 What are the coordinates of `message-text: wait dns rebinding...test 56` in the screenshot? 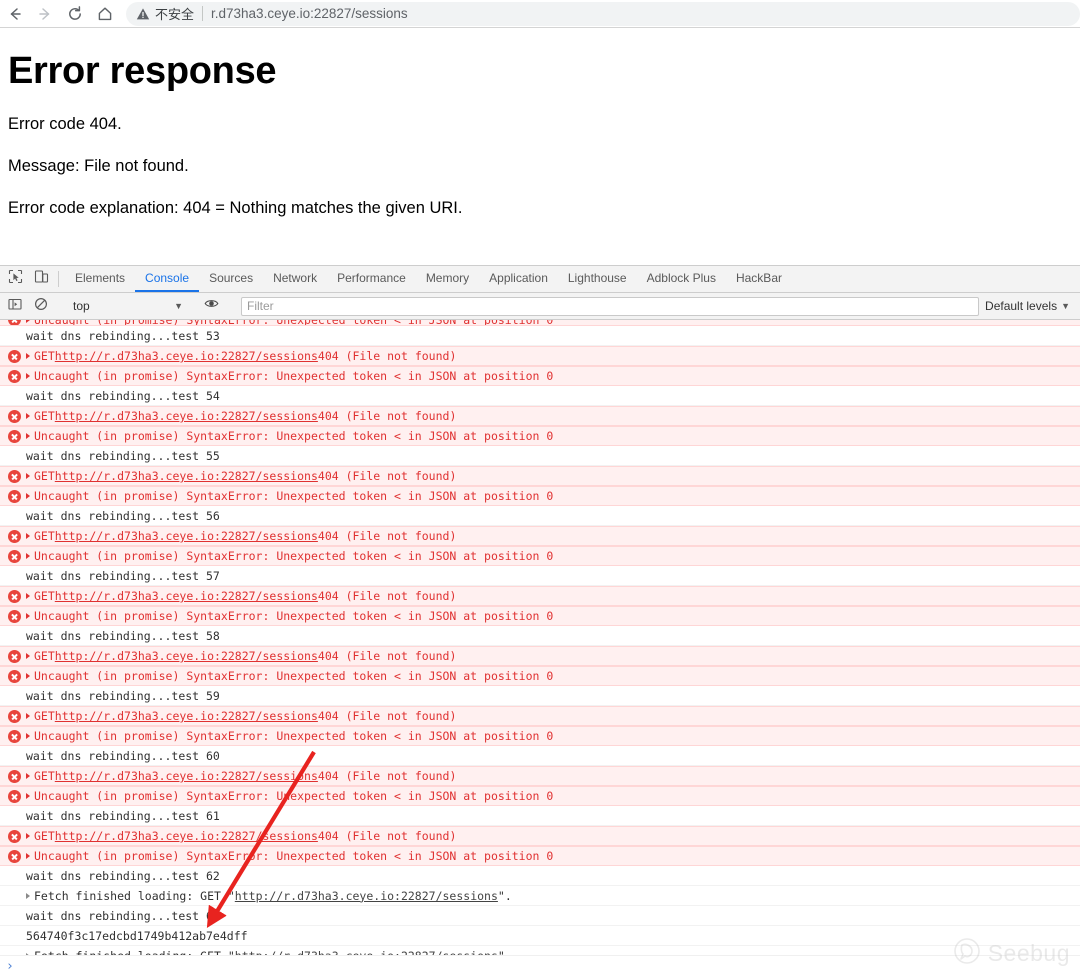 It's located at (123, 515).